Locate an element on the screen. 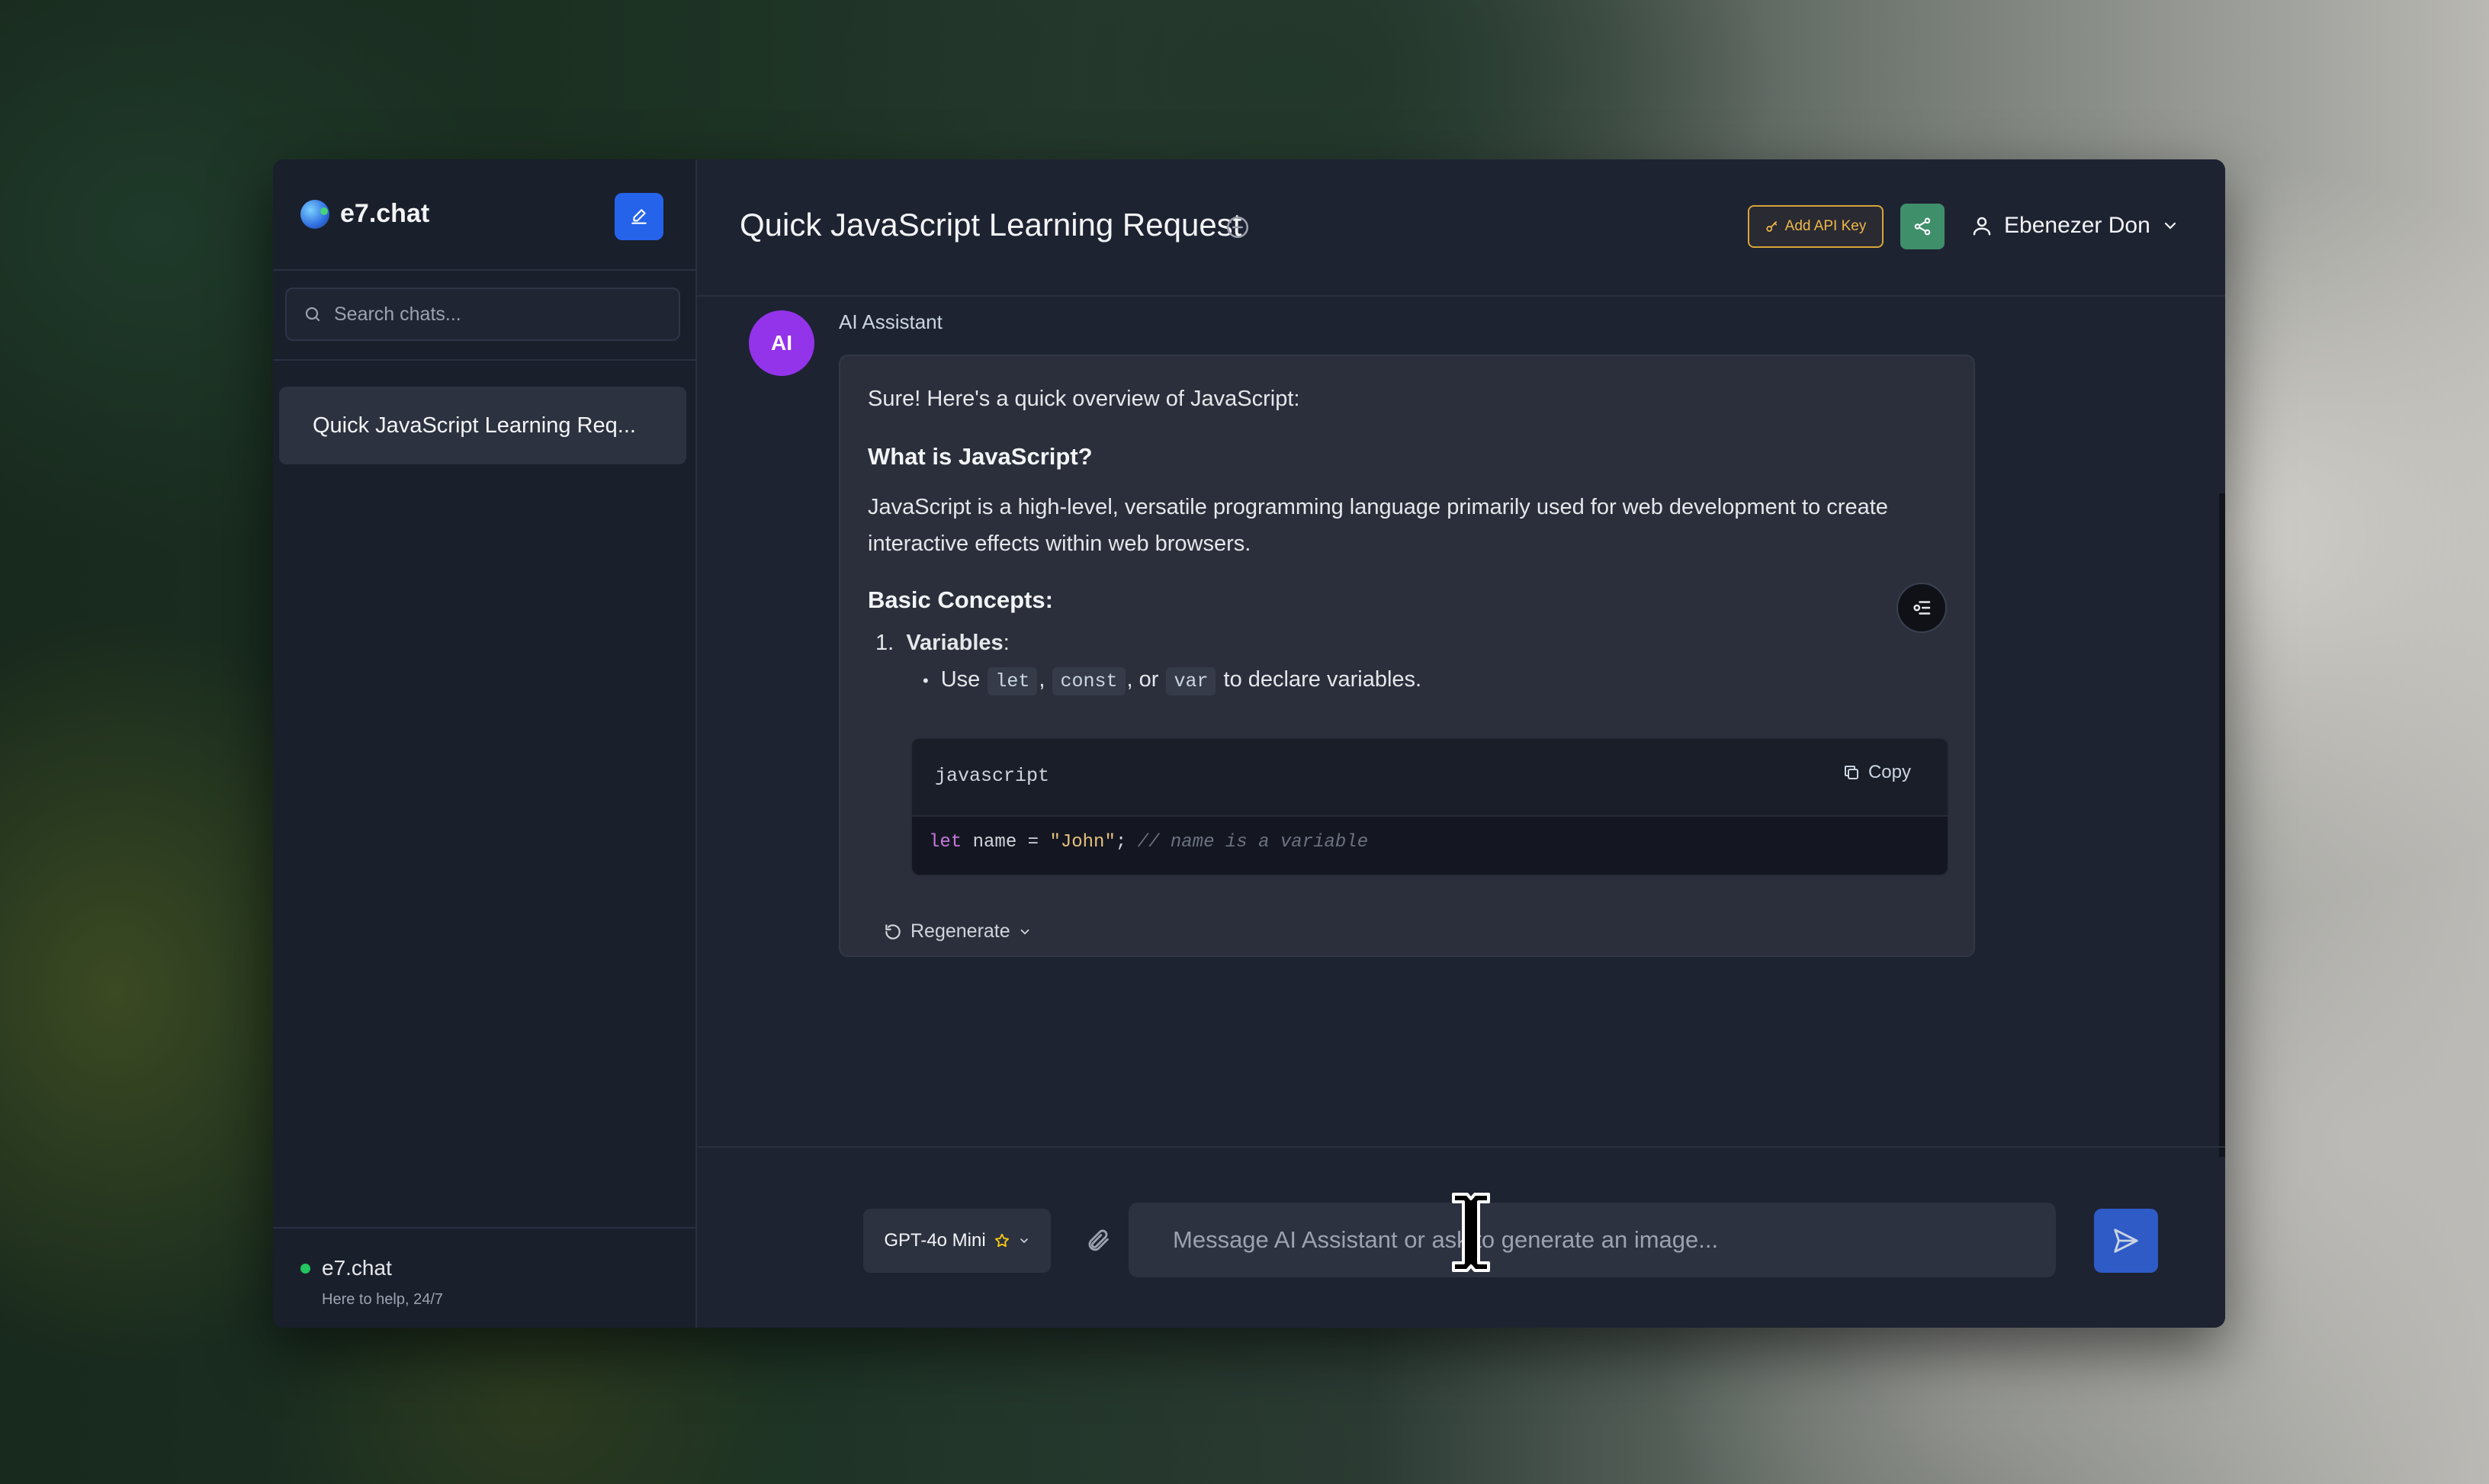  regenerate-label: Regenerate is located at coordinates (960, 931).